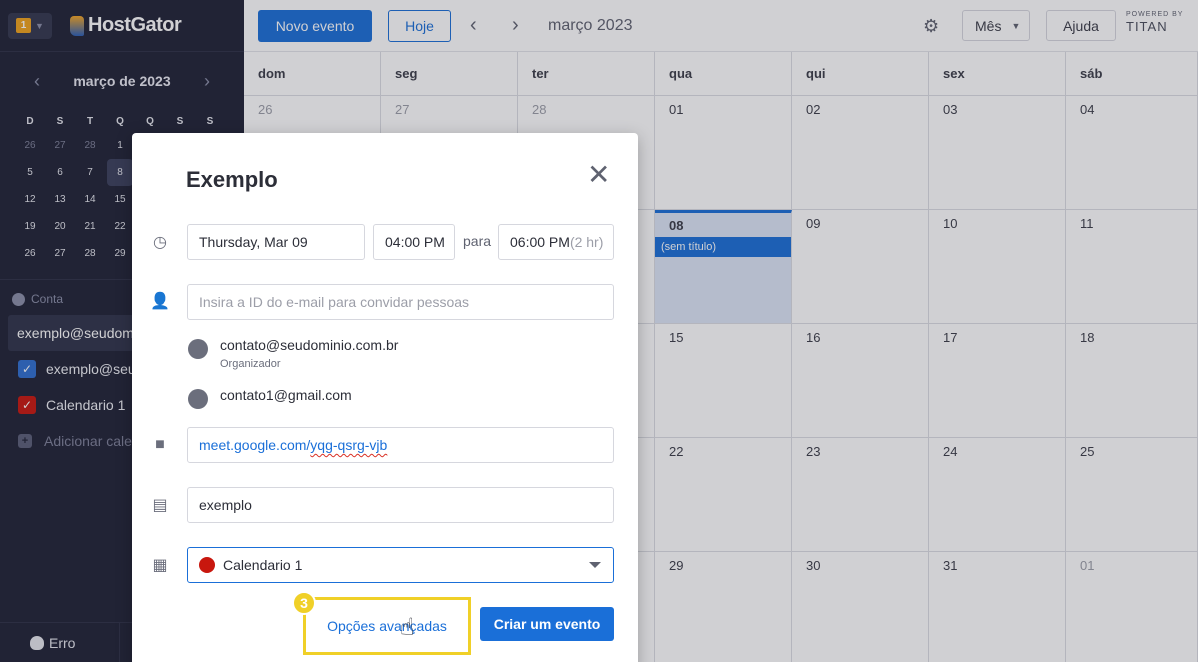  I want to click on meet-link-field: meet.google.com/yqg-qsrg-vjb, so click(400, 445).